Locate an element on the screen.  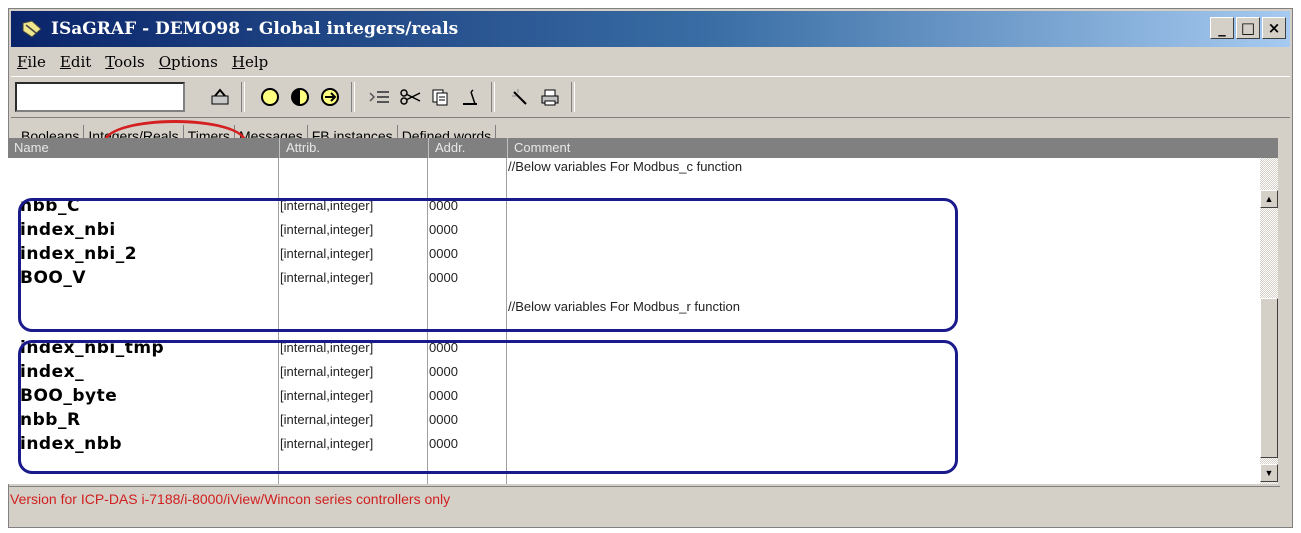
insert-row-icon is located at coordinates (380, 97).